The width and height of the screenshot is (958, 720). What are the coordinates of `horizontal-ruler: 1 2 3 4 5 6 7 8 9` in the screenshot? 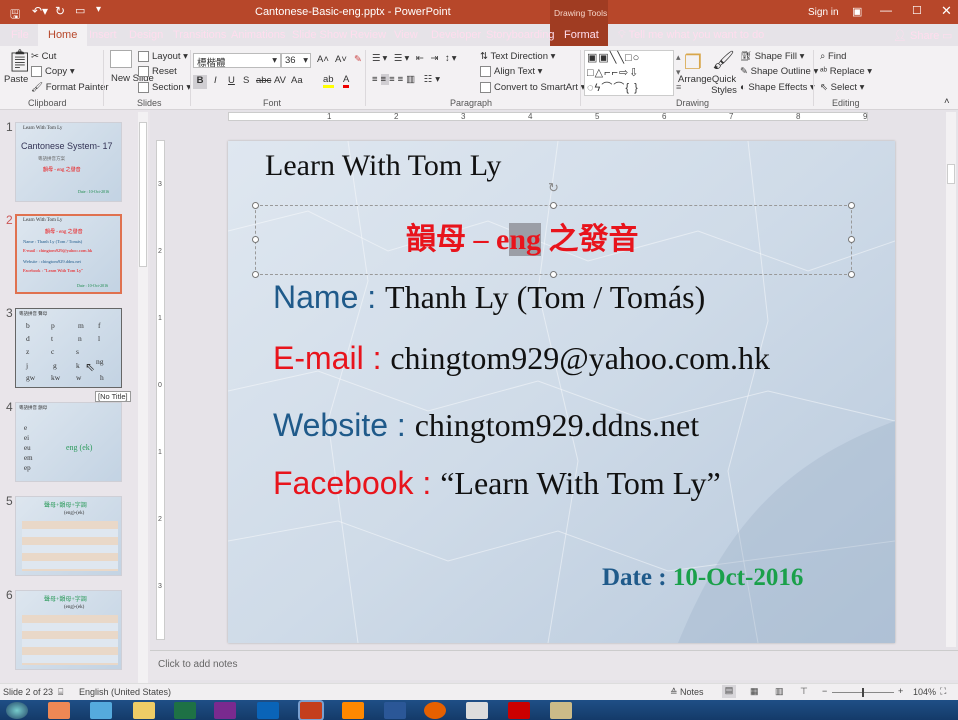 It's located at (548, 116).